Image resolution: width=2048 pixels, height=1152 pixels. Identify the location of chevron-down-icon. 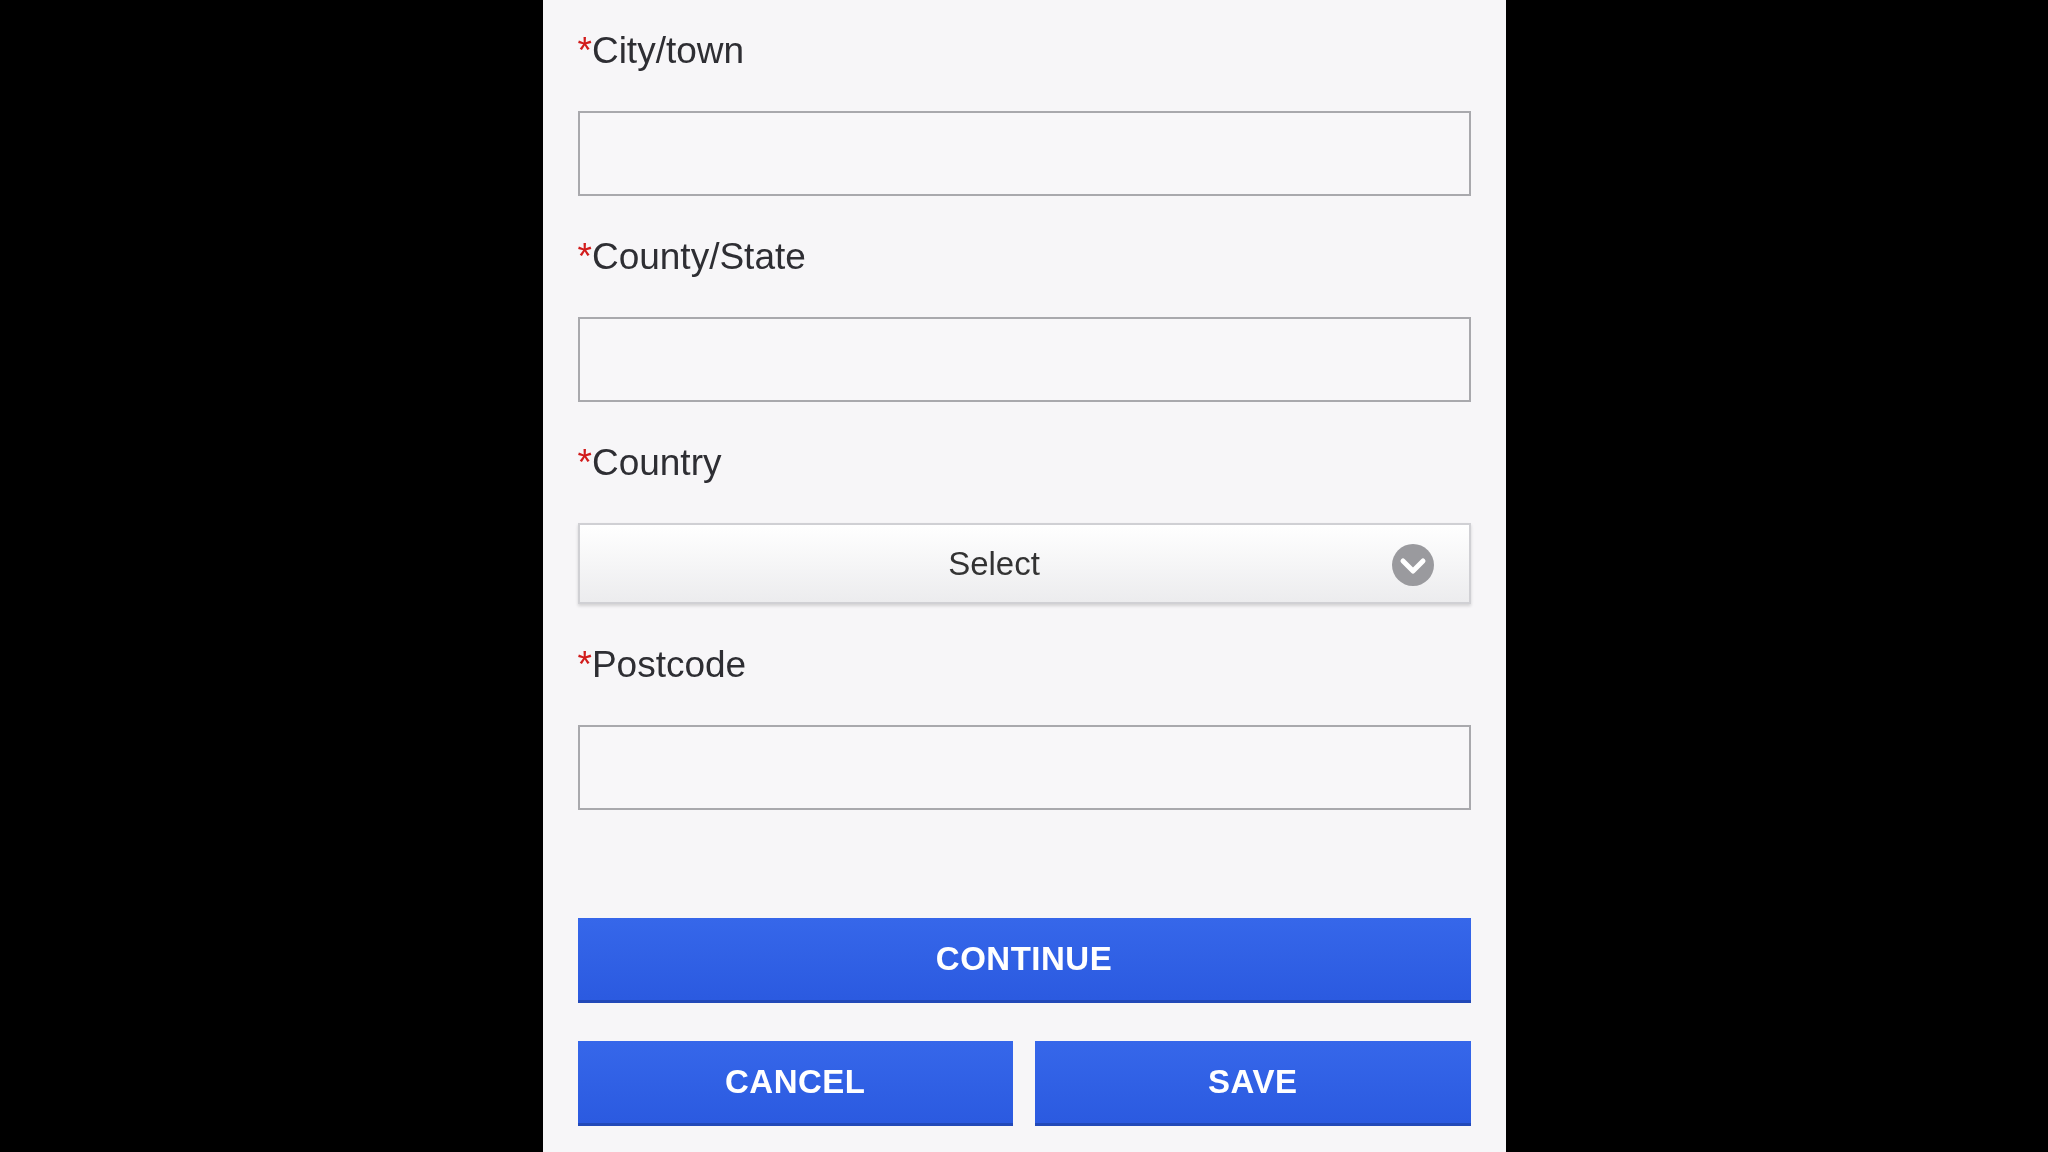
(1412, 565).